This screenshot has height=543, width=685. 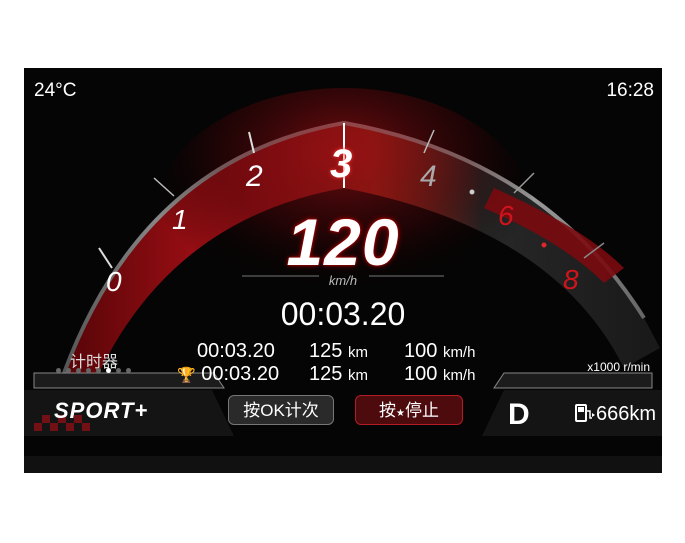 What do you see at coordinates (625, 414) in the screenshot?
I see `fuel-range-value: 666km` at bounding box center [625, 414].